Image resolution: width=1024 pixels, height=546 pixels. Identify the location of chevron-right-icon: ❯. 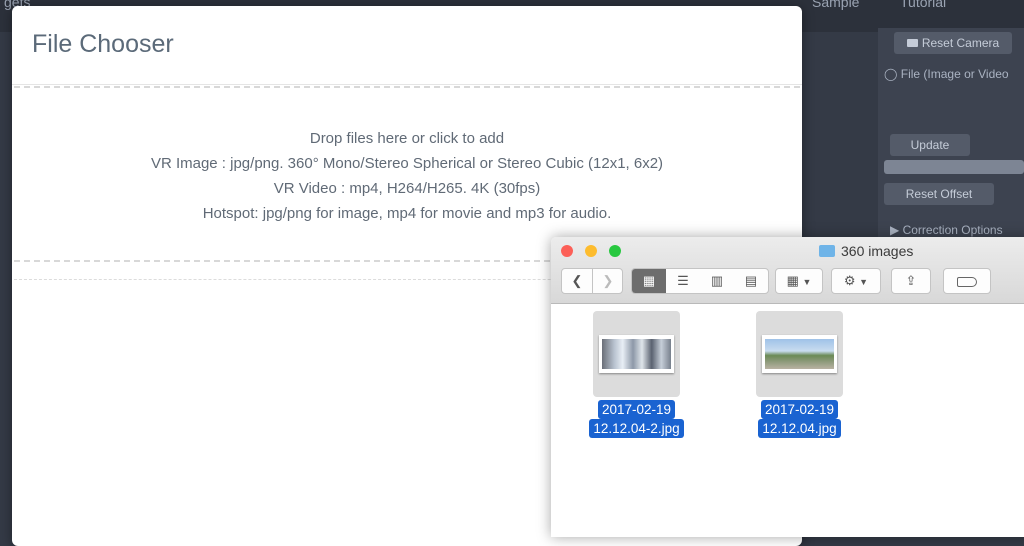
(608, 280).